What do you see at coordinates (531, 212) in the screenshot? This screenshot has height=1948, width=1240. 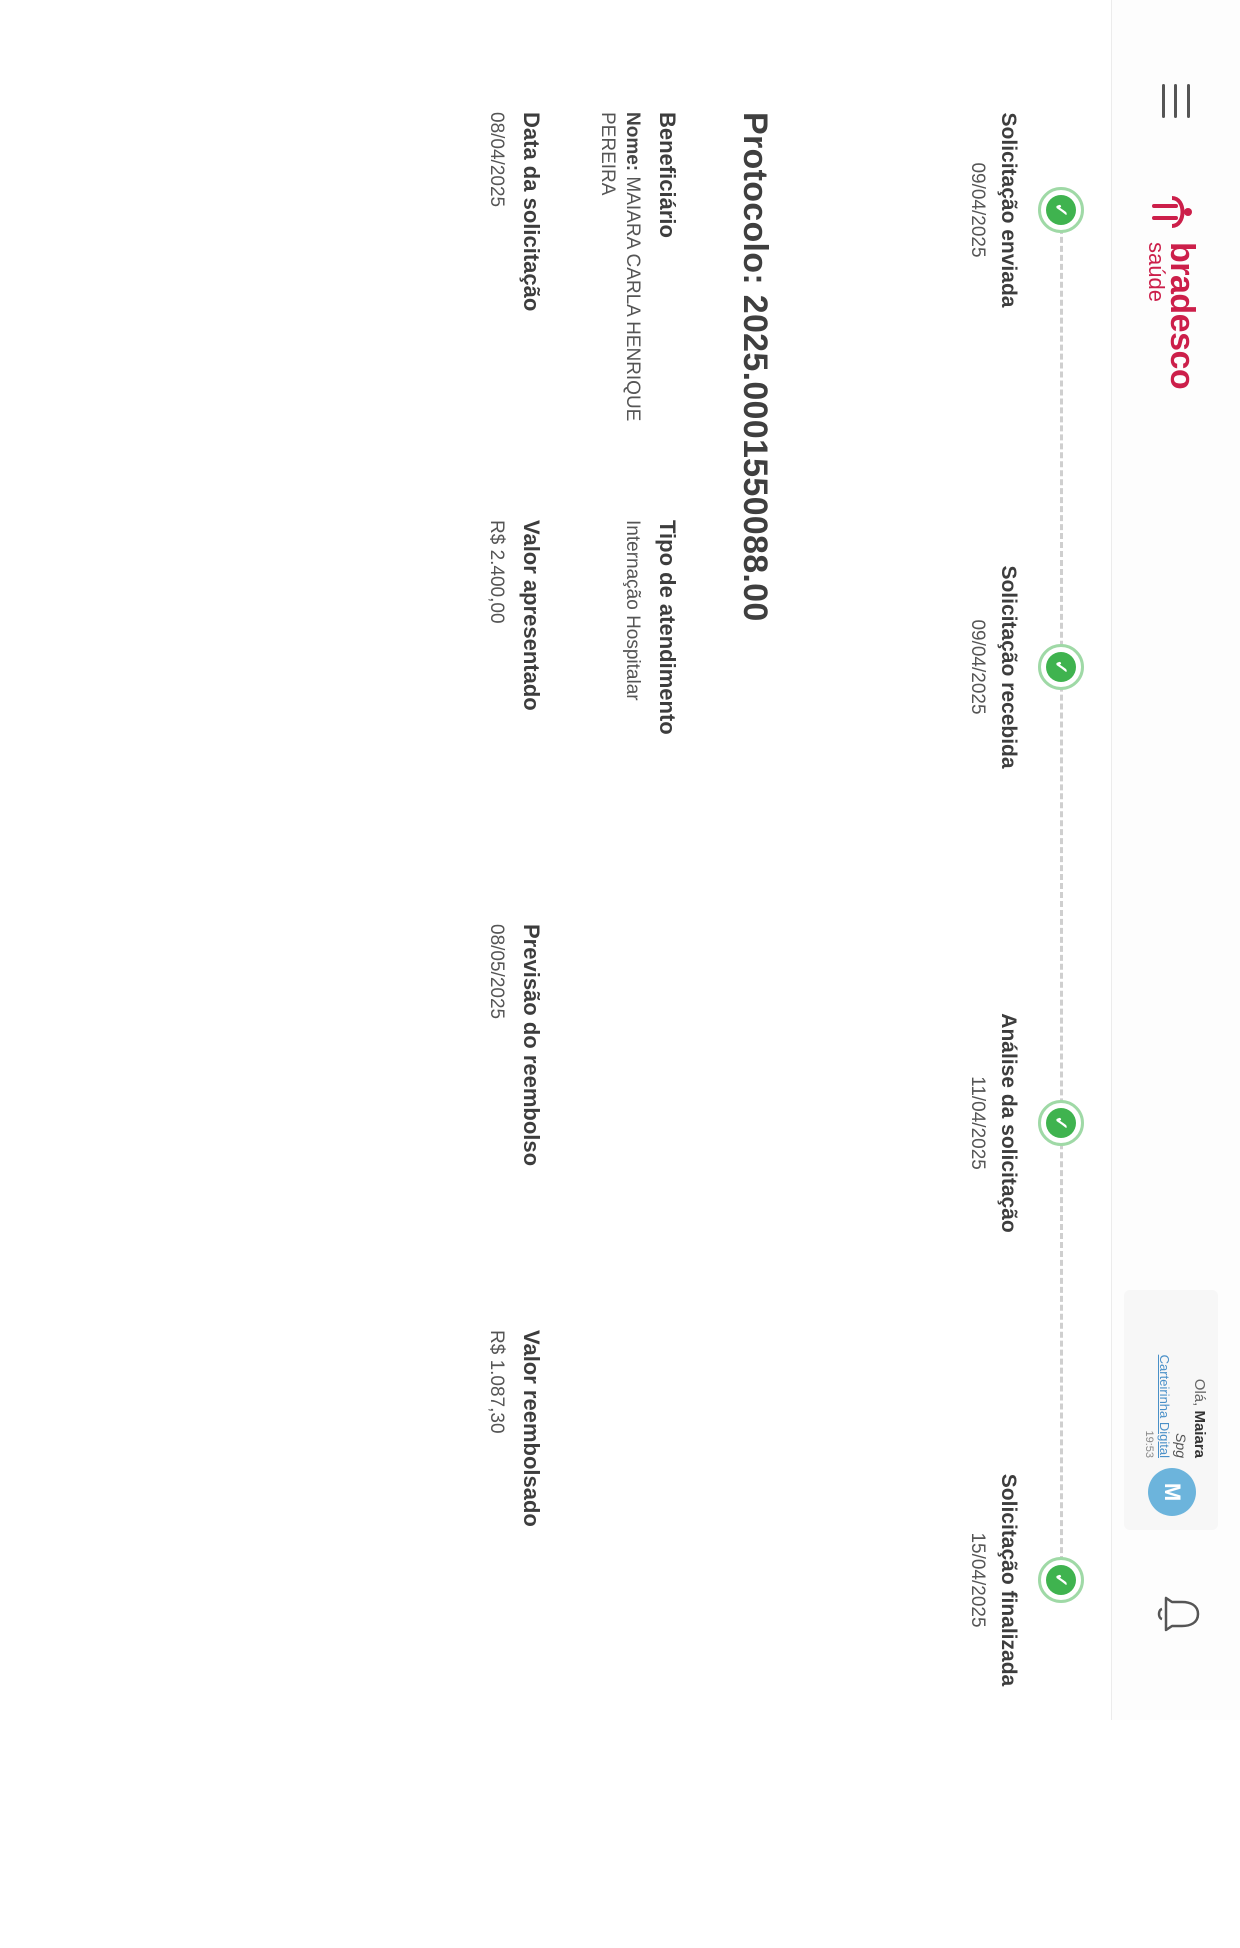 I see `request-date-label: Data da solicitação` at bounding box center [531, 212].